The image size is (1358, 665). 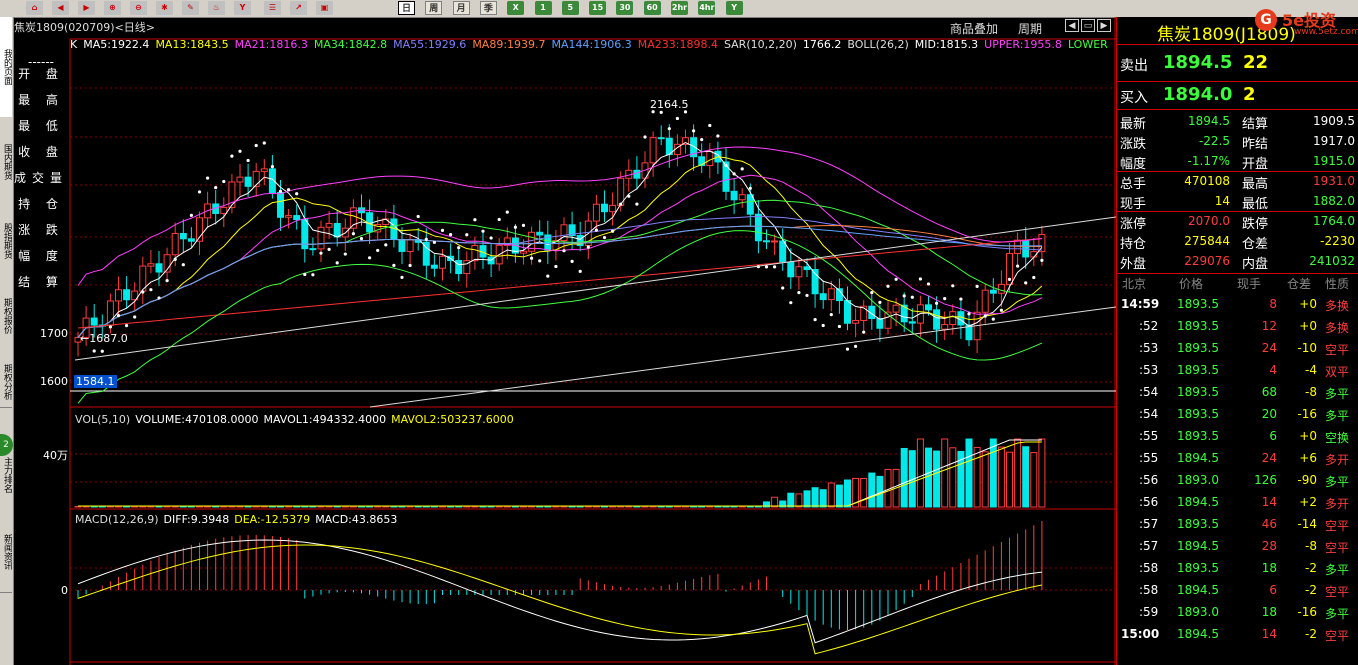 What do you see at coordinates (707, 8) in the screenshot?
I see `period-4hr-button: 4hr` at bounding box center [707, 8].